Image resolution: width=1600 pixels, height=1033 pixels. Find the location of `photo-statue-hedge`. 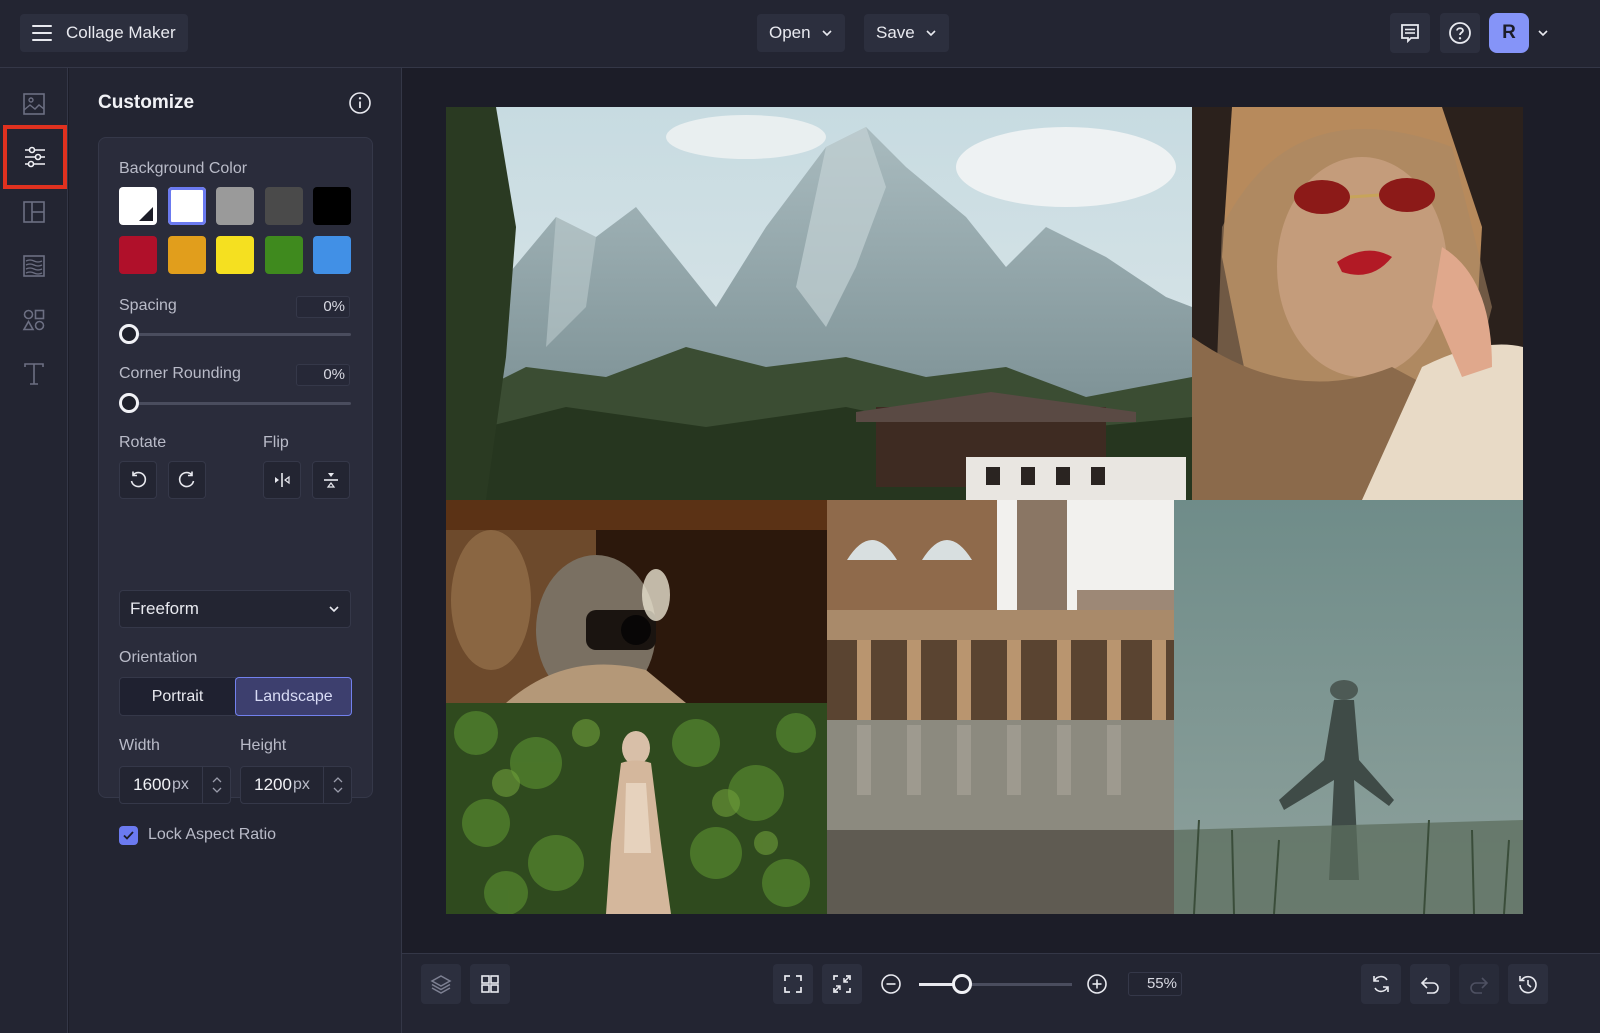

photo-statue-hedge is located at coordinates (636, 808).